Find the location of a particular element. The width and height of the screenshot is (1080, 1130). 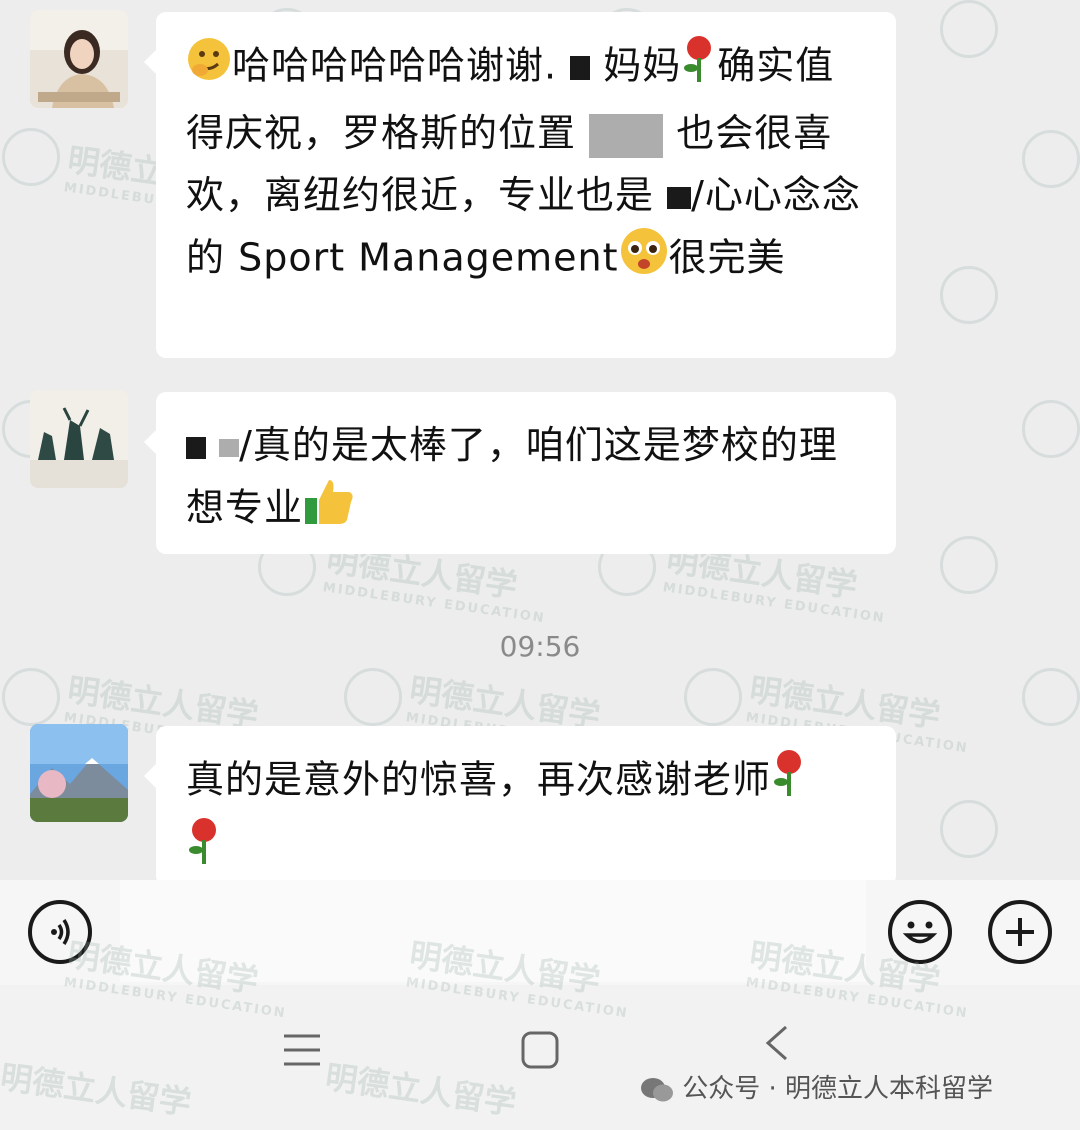

message-bubble: /真的是太棒了，咱们这是梦校的理想专业 is located at coordinates (520, 473).